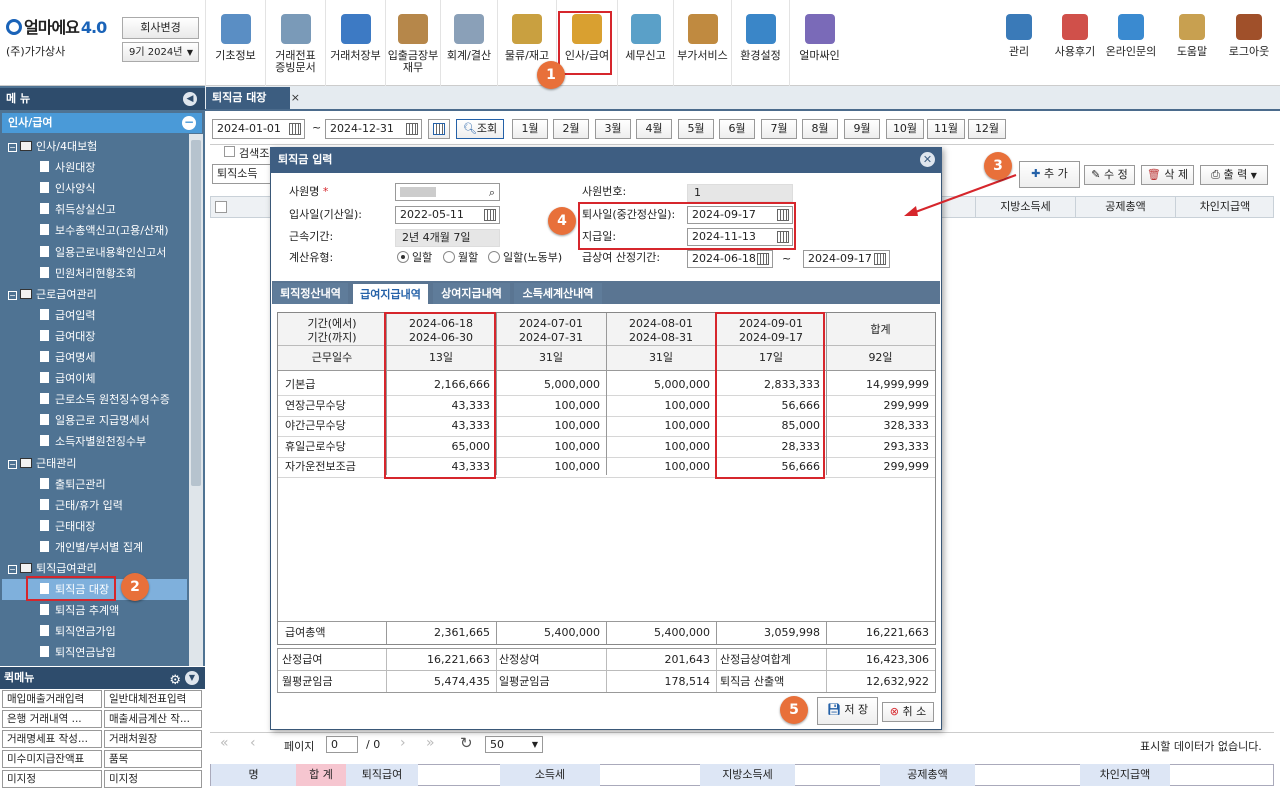 This screenshot has height=794, width=1280. Describe the element at coordinates (525, 258) in the screenshot. I see `calc-labor-radio: 일할(노동부)` at that location.